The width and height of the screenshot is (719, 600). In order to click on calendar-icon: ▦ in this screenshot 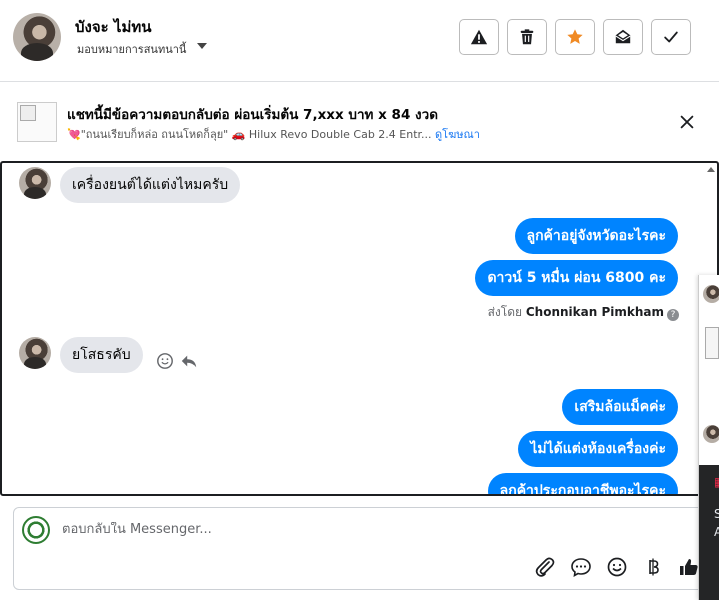, I will do `click(716, 482)`.